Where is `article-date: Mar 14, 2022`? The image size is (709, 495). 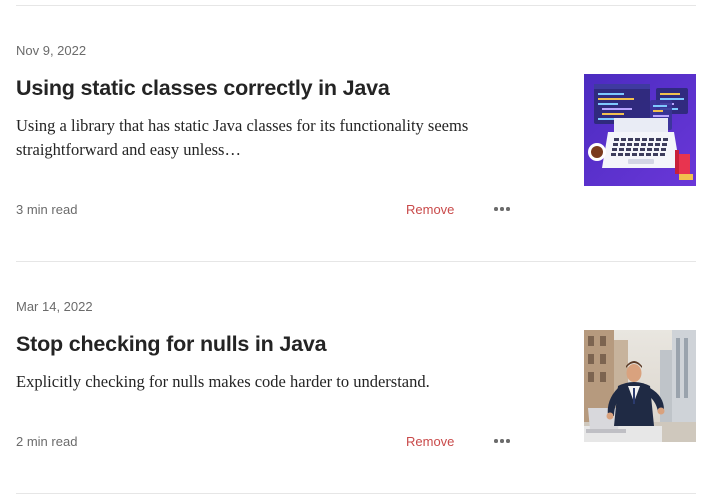 article-date: Mar 14, 2022 is located at coordinates (54, 306).